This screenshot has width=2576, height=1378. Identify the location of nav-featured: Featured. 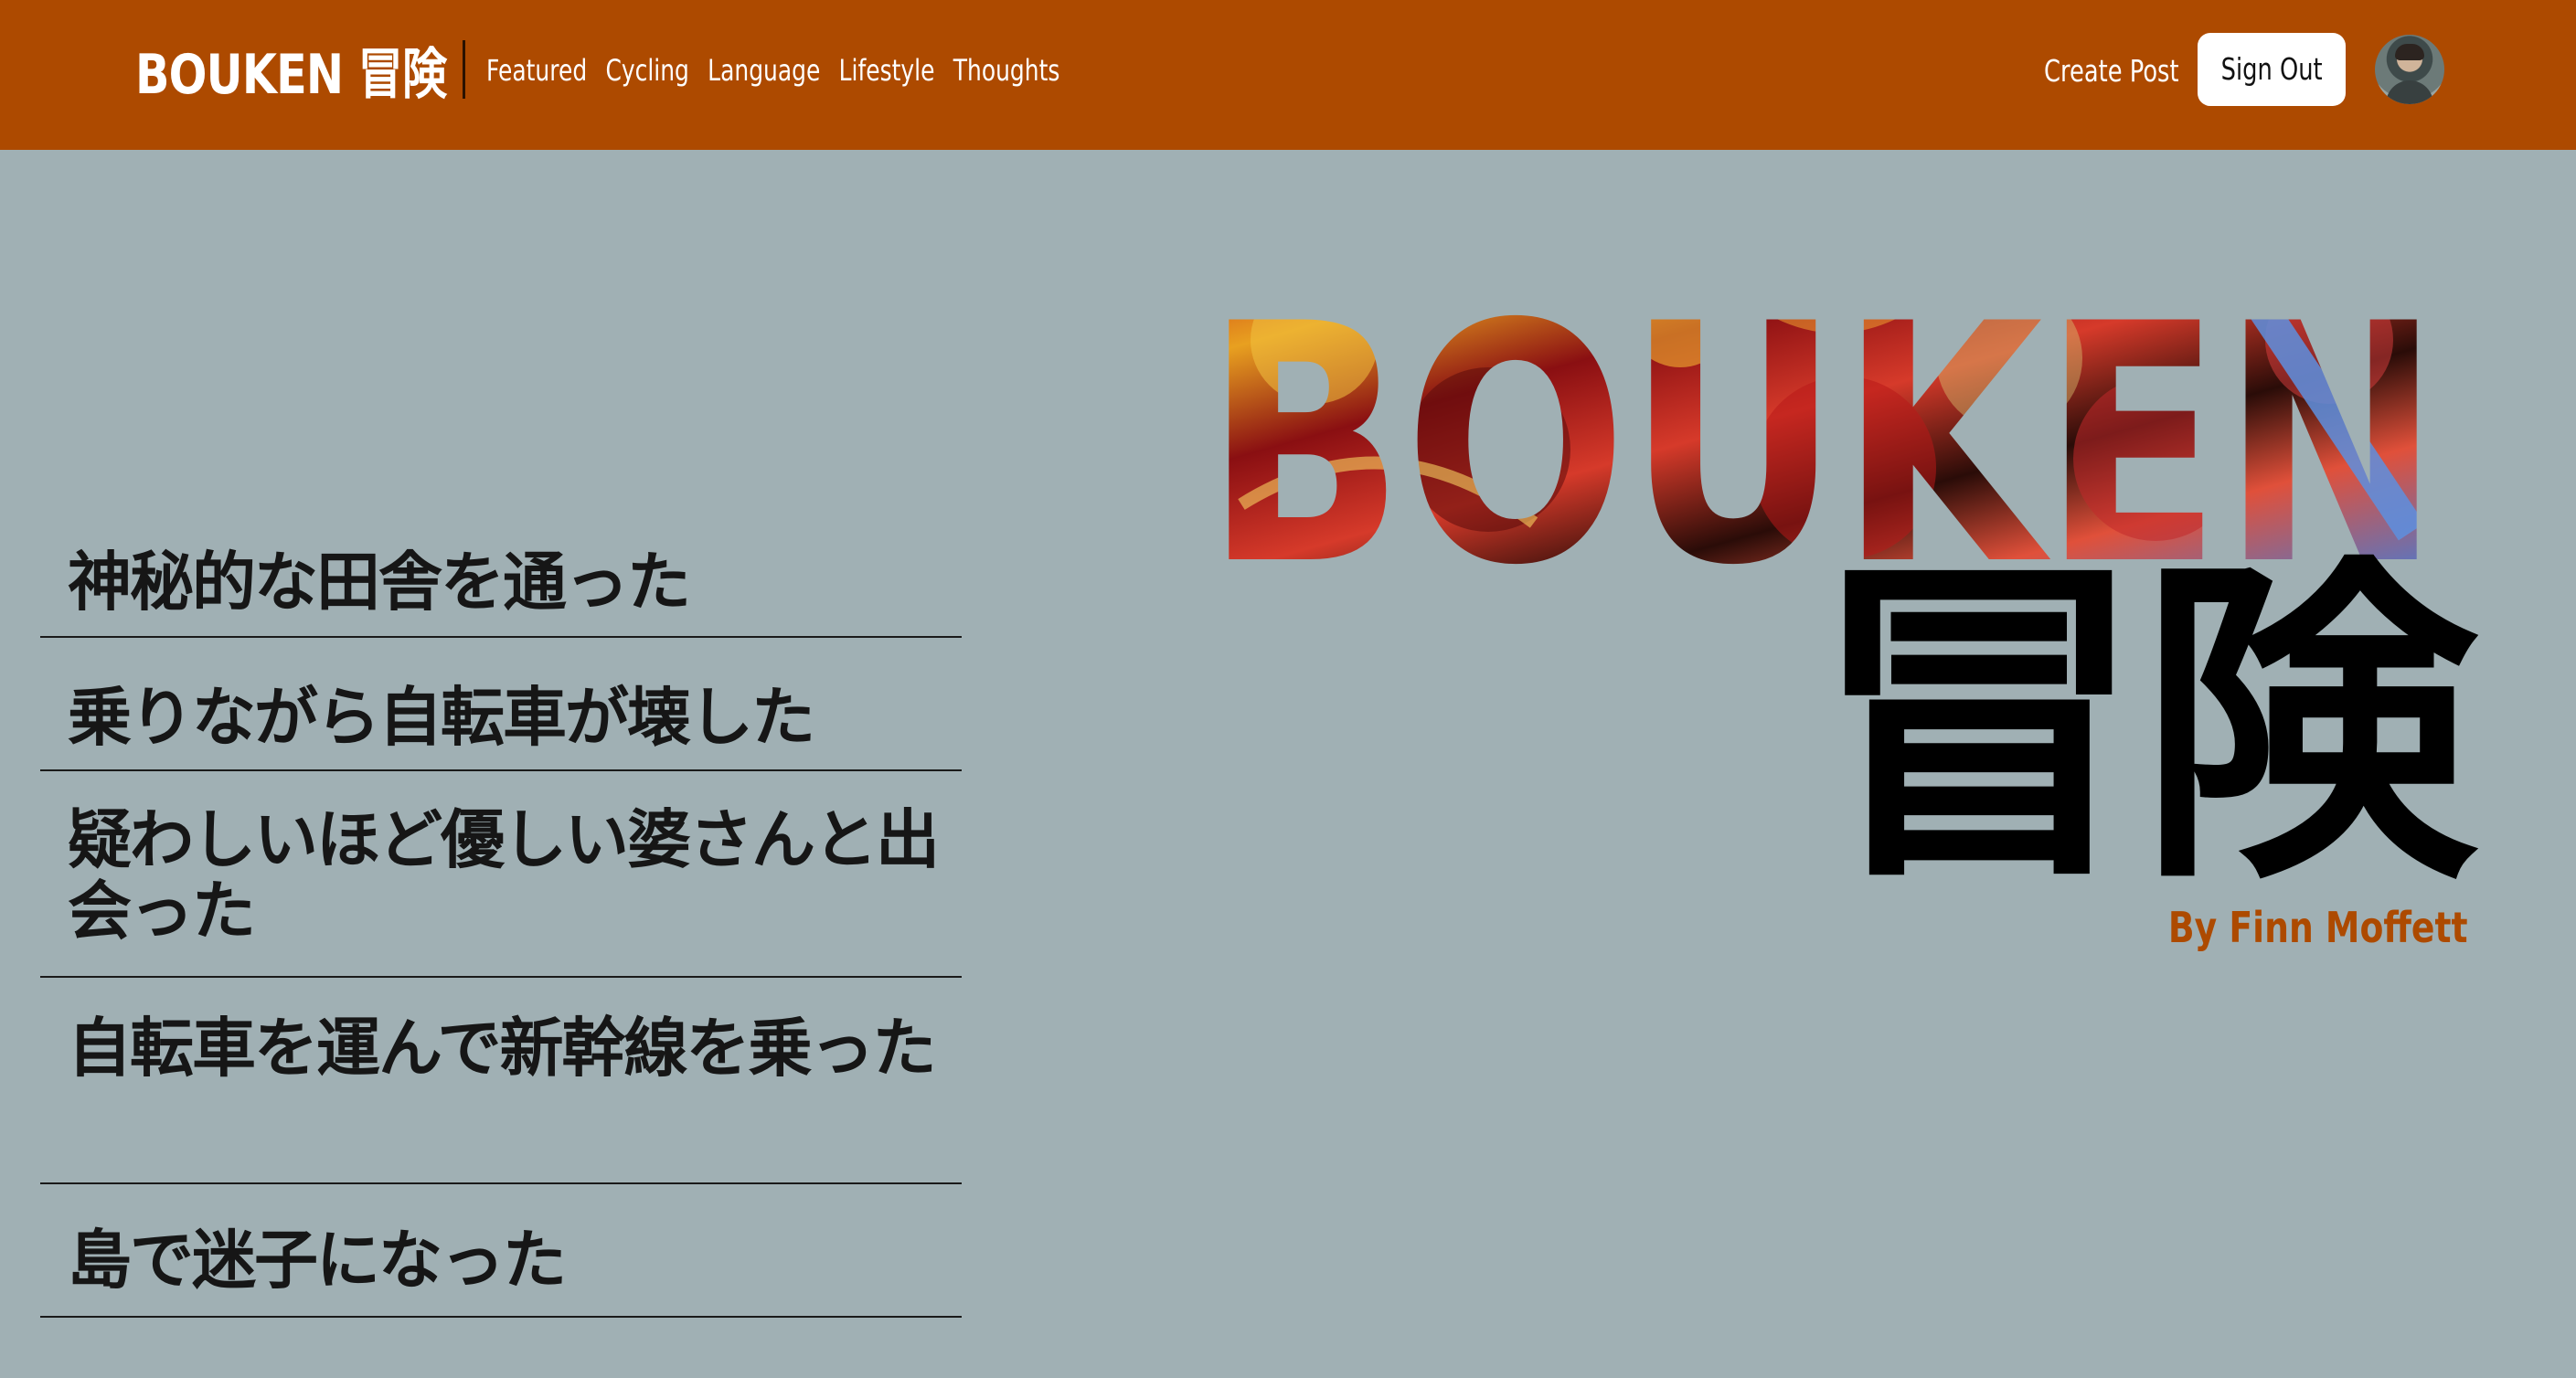
(536, 70).